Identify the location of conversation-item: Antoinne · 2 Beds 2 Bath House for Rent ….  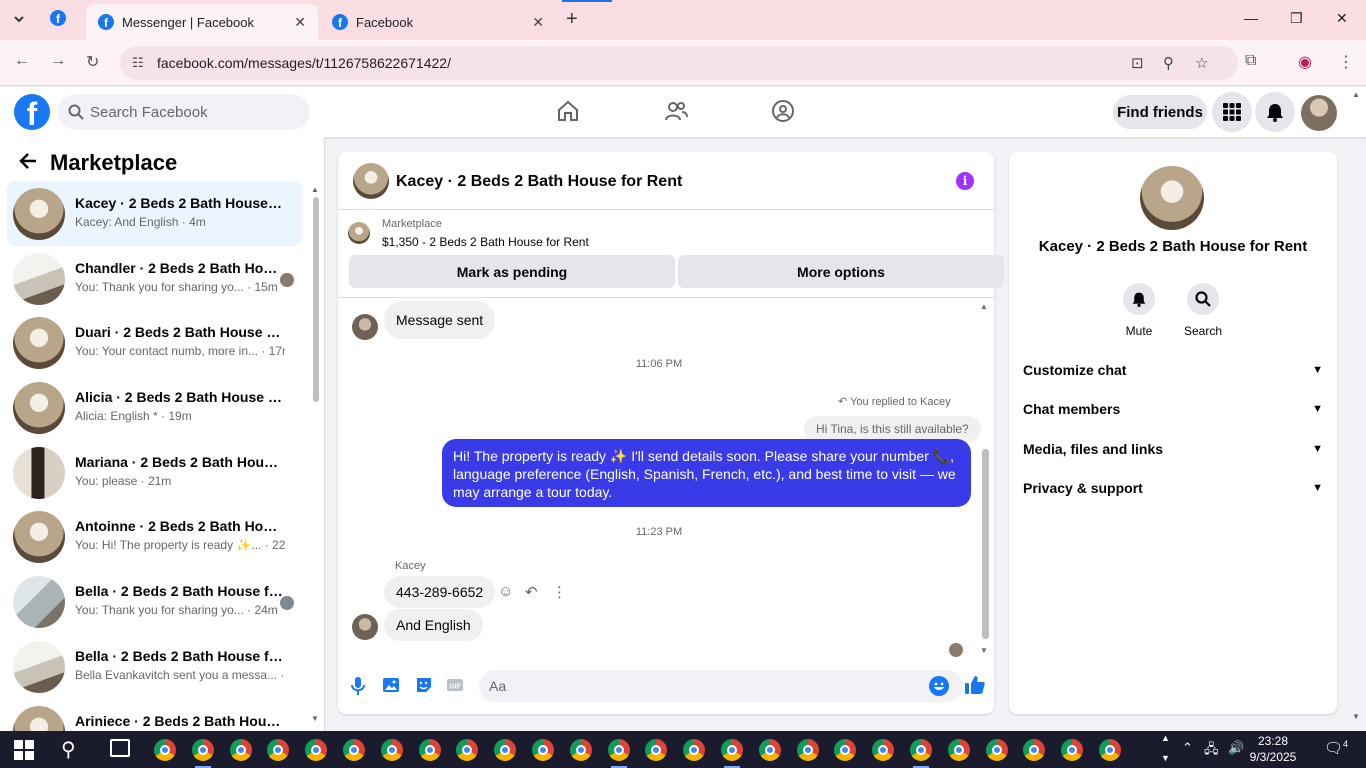
(154, 536).